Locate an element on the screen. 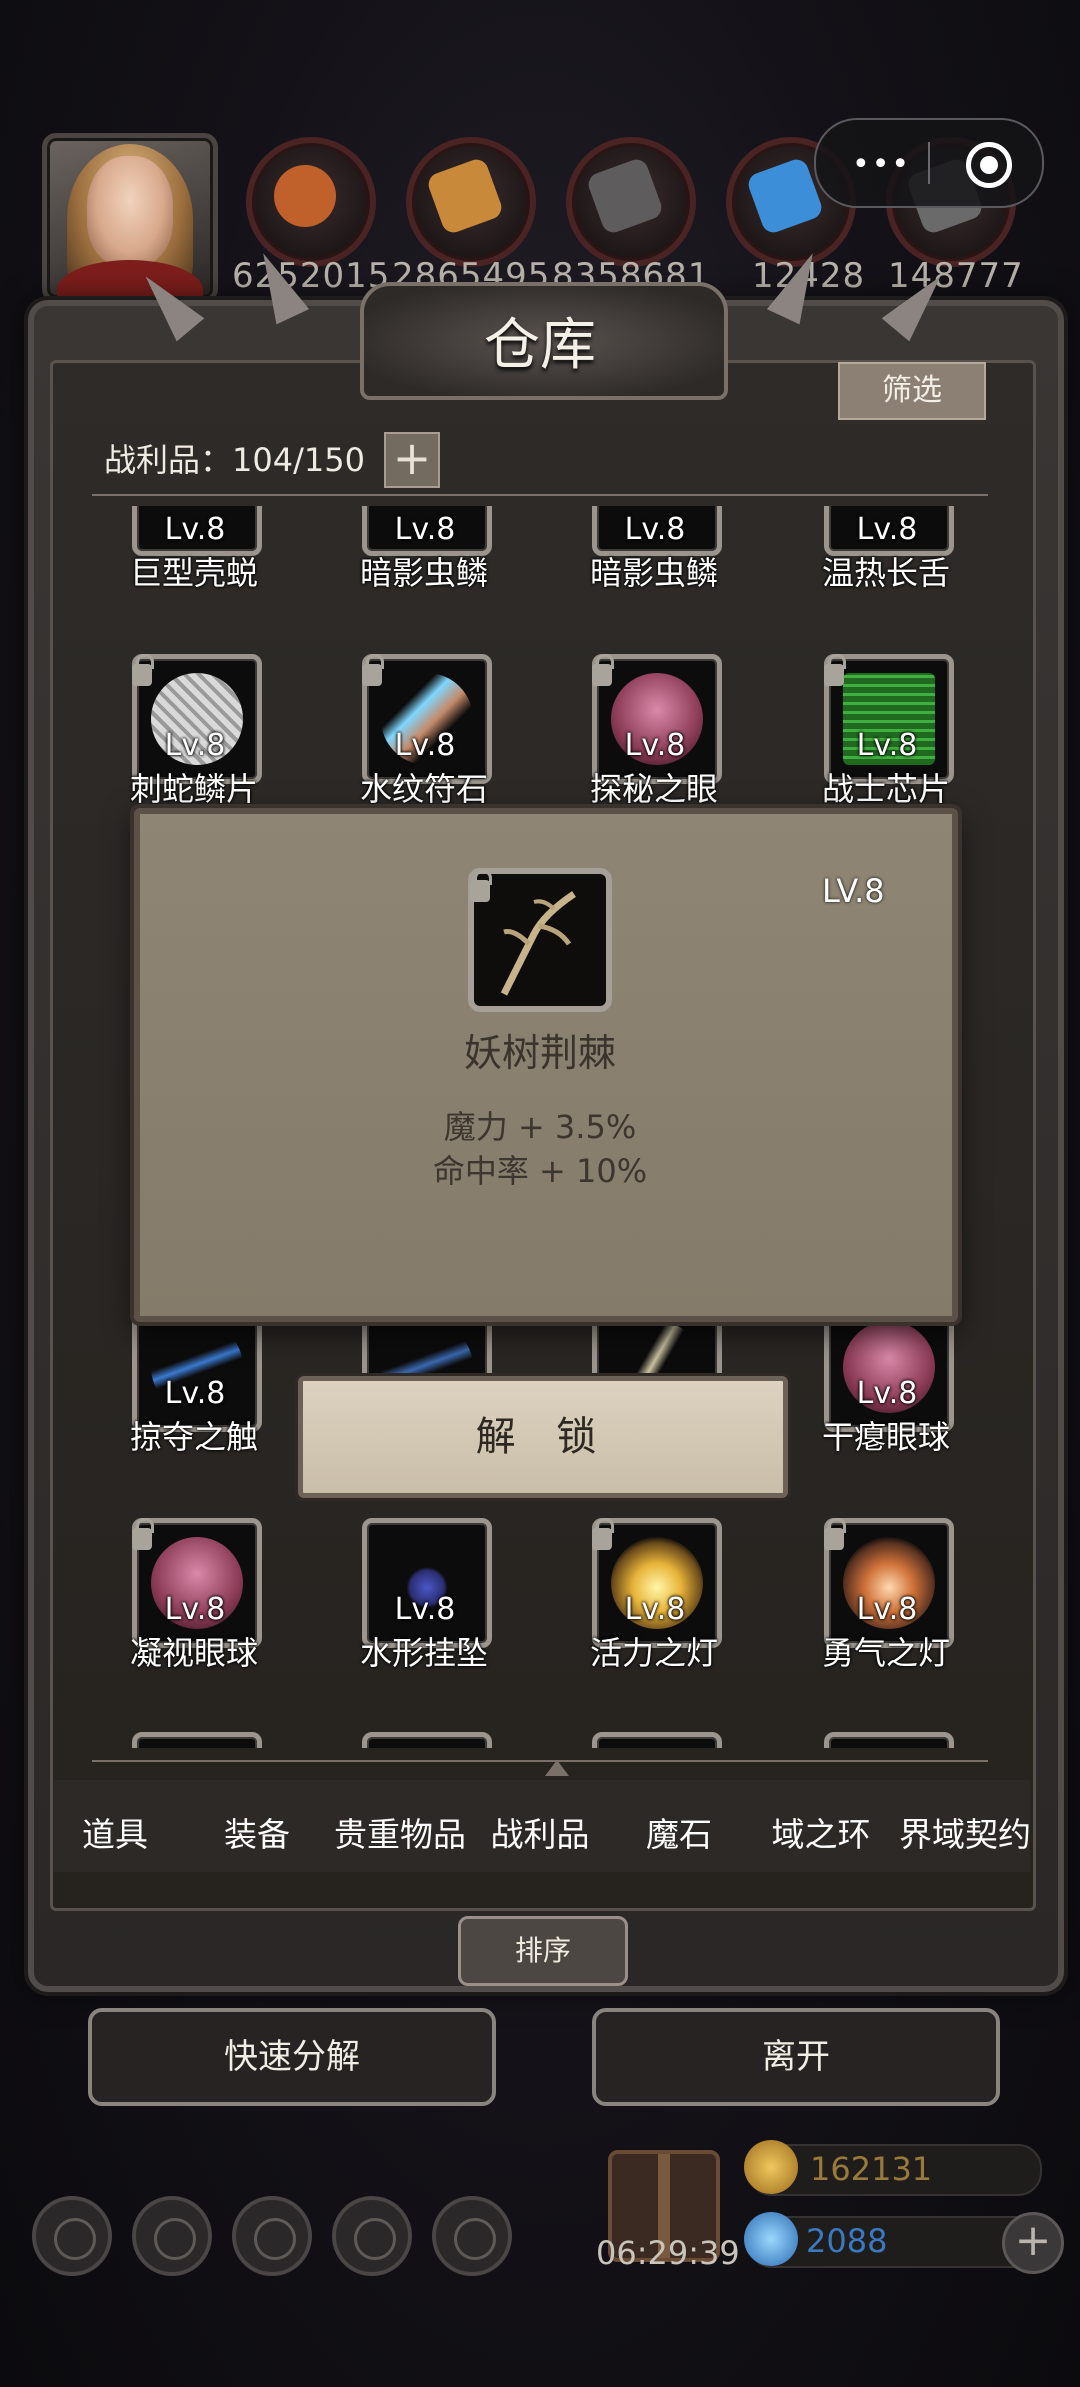 The image size is (1080, 2387). popup-item-name: 妖树荆棘 is located at coordinates (539, 1053).